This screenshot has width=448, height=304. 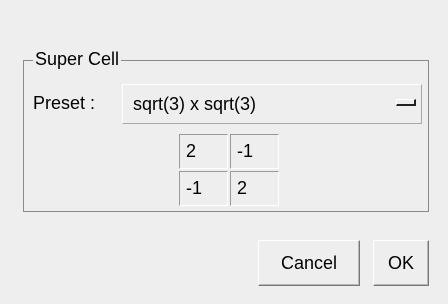 I want to click on dropdown-indicator-icon, so click(x=406, y=102).